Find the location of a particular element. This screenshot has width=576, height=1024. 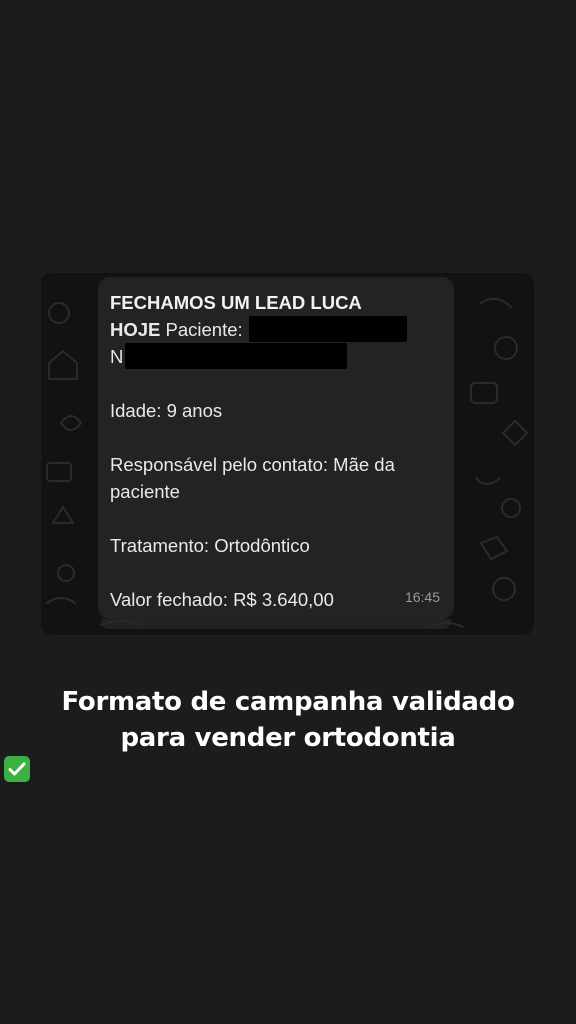

treatment-type: Tratamento: Ortodôntico is located at coordinates (210, 545).